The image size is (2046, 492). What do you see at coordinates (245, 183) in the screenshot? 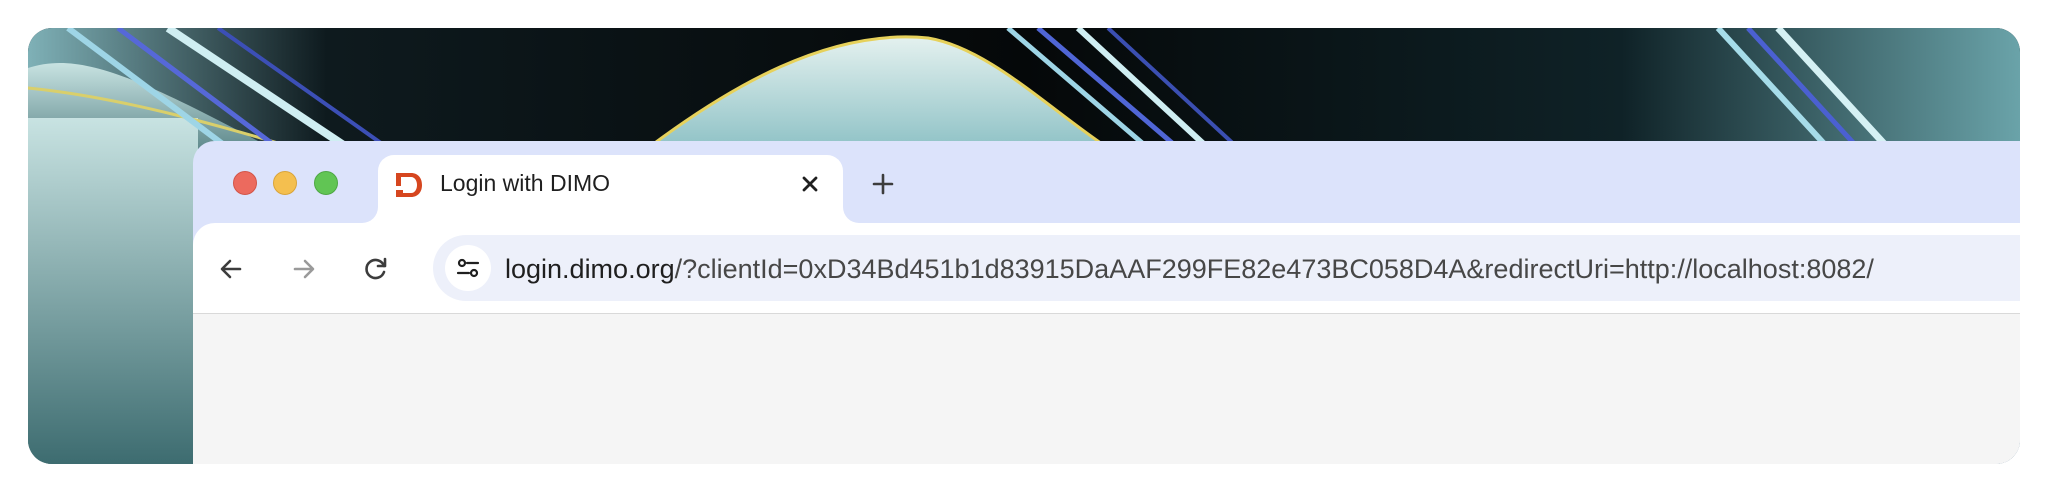
I see `close-window-button` at bounding box center [245, 183].